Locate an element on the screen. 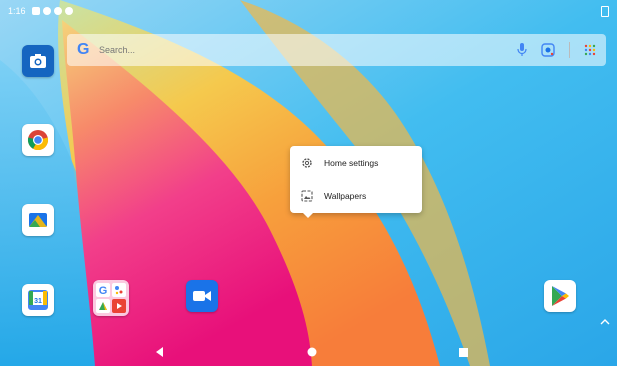  chrome-app is located at coordinates (38, 140).